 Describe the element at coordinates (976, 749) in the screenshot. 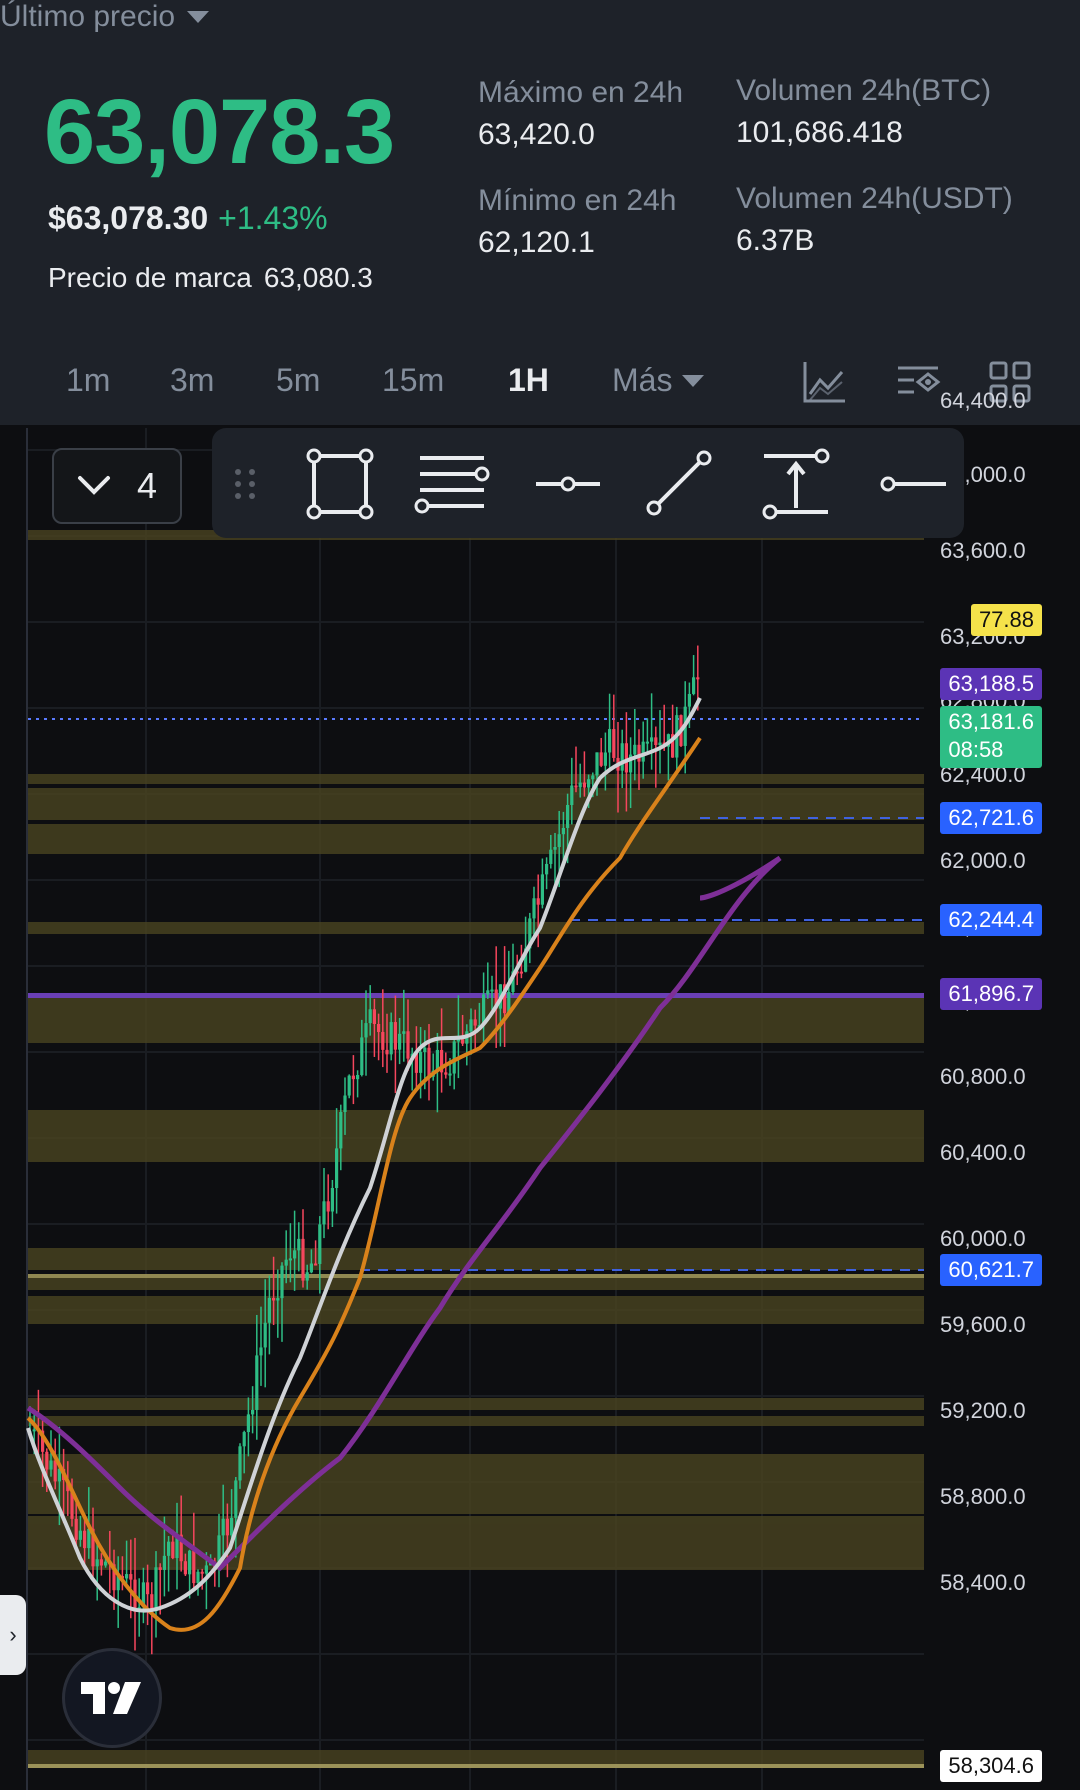

I see `candle-countdown: 08:58` at that location.